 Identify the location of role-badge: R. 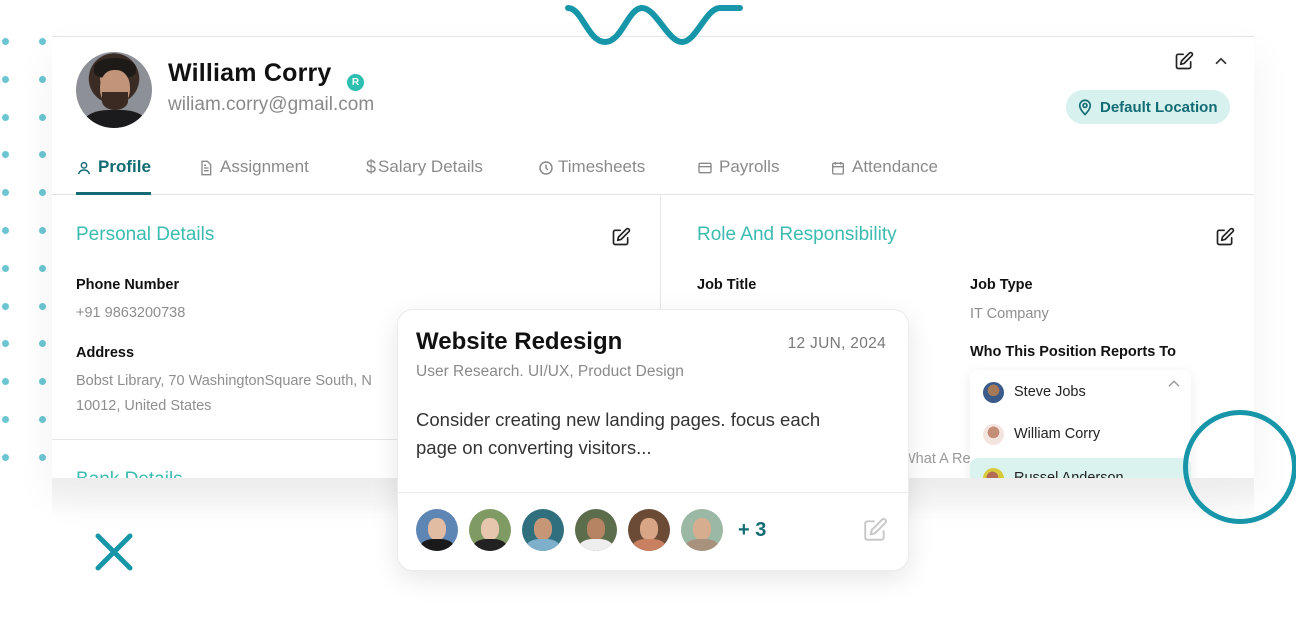
(355, 82).